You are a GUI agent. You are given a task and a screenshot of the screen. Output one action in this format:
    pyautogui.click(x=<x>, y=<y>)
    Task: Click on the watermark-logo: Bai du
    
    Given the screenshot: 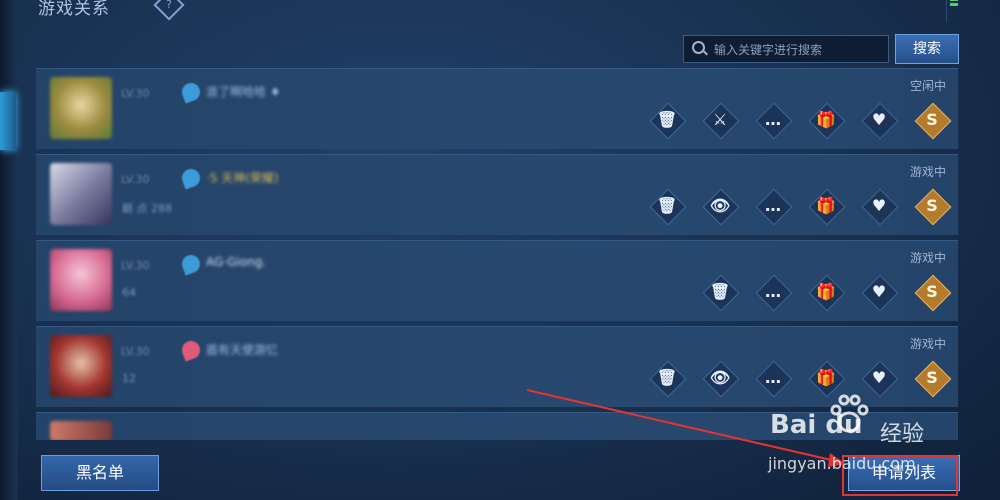 What is the action you would take?
    pyautogui.click(x=816, y=425)
    